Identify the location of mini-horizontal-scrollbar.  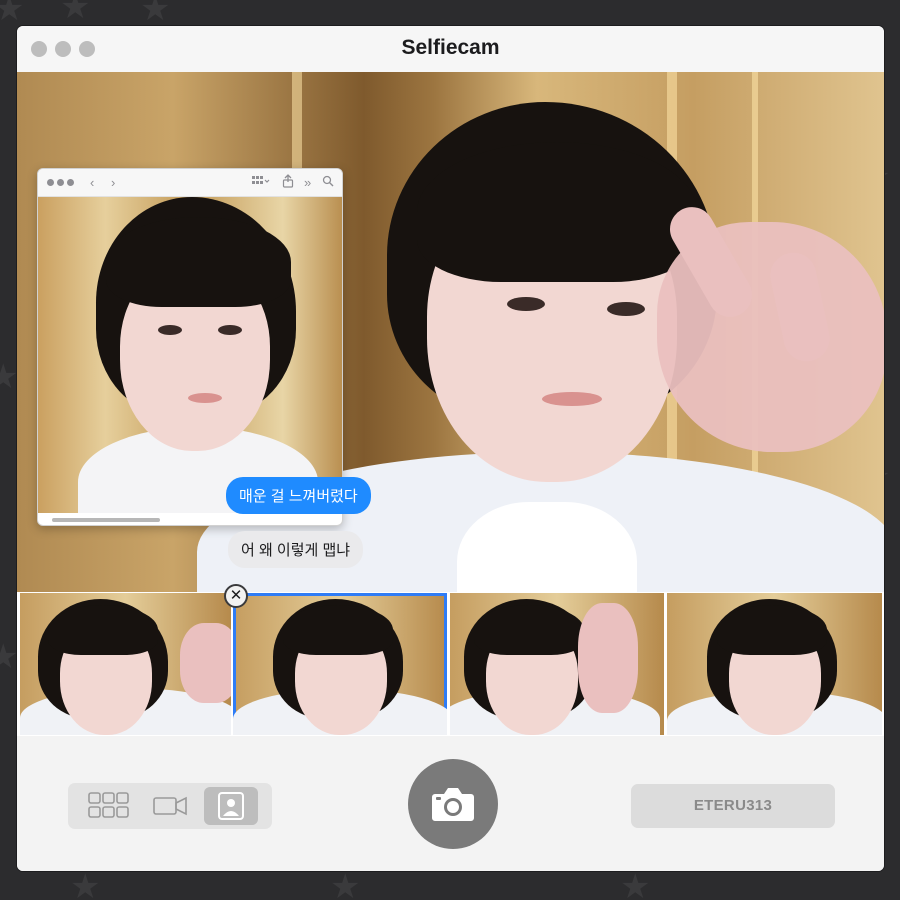
(106, 520).